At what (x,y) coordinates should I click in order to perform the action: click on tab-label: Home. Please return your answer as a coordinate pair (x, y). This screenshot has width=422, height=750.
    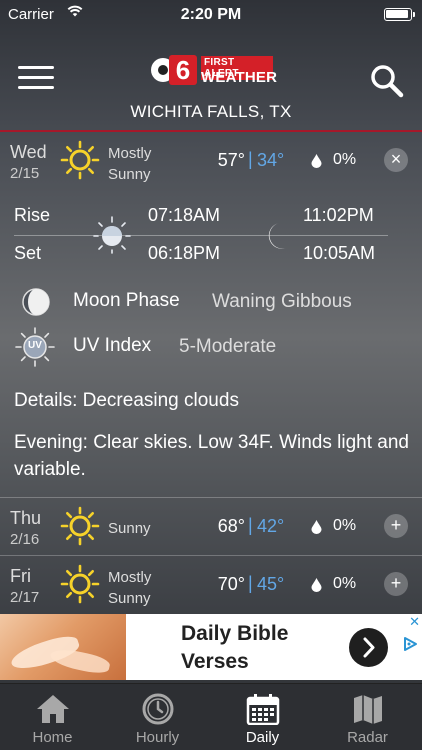
    Looking at the image, I should click on (52, 737).